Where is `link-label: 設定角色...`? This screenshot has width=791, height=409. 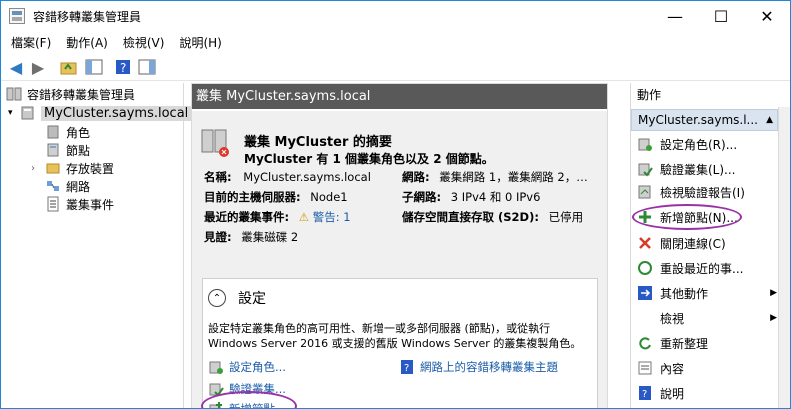
link-label: 設定角色... is located at coordinates (257, 367).